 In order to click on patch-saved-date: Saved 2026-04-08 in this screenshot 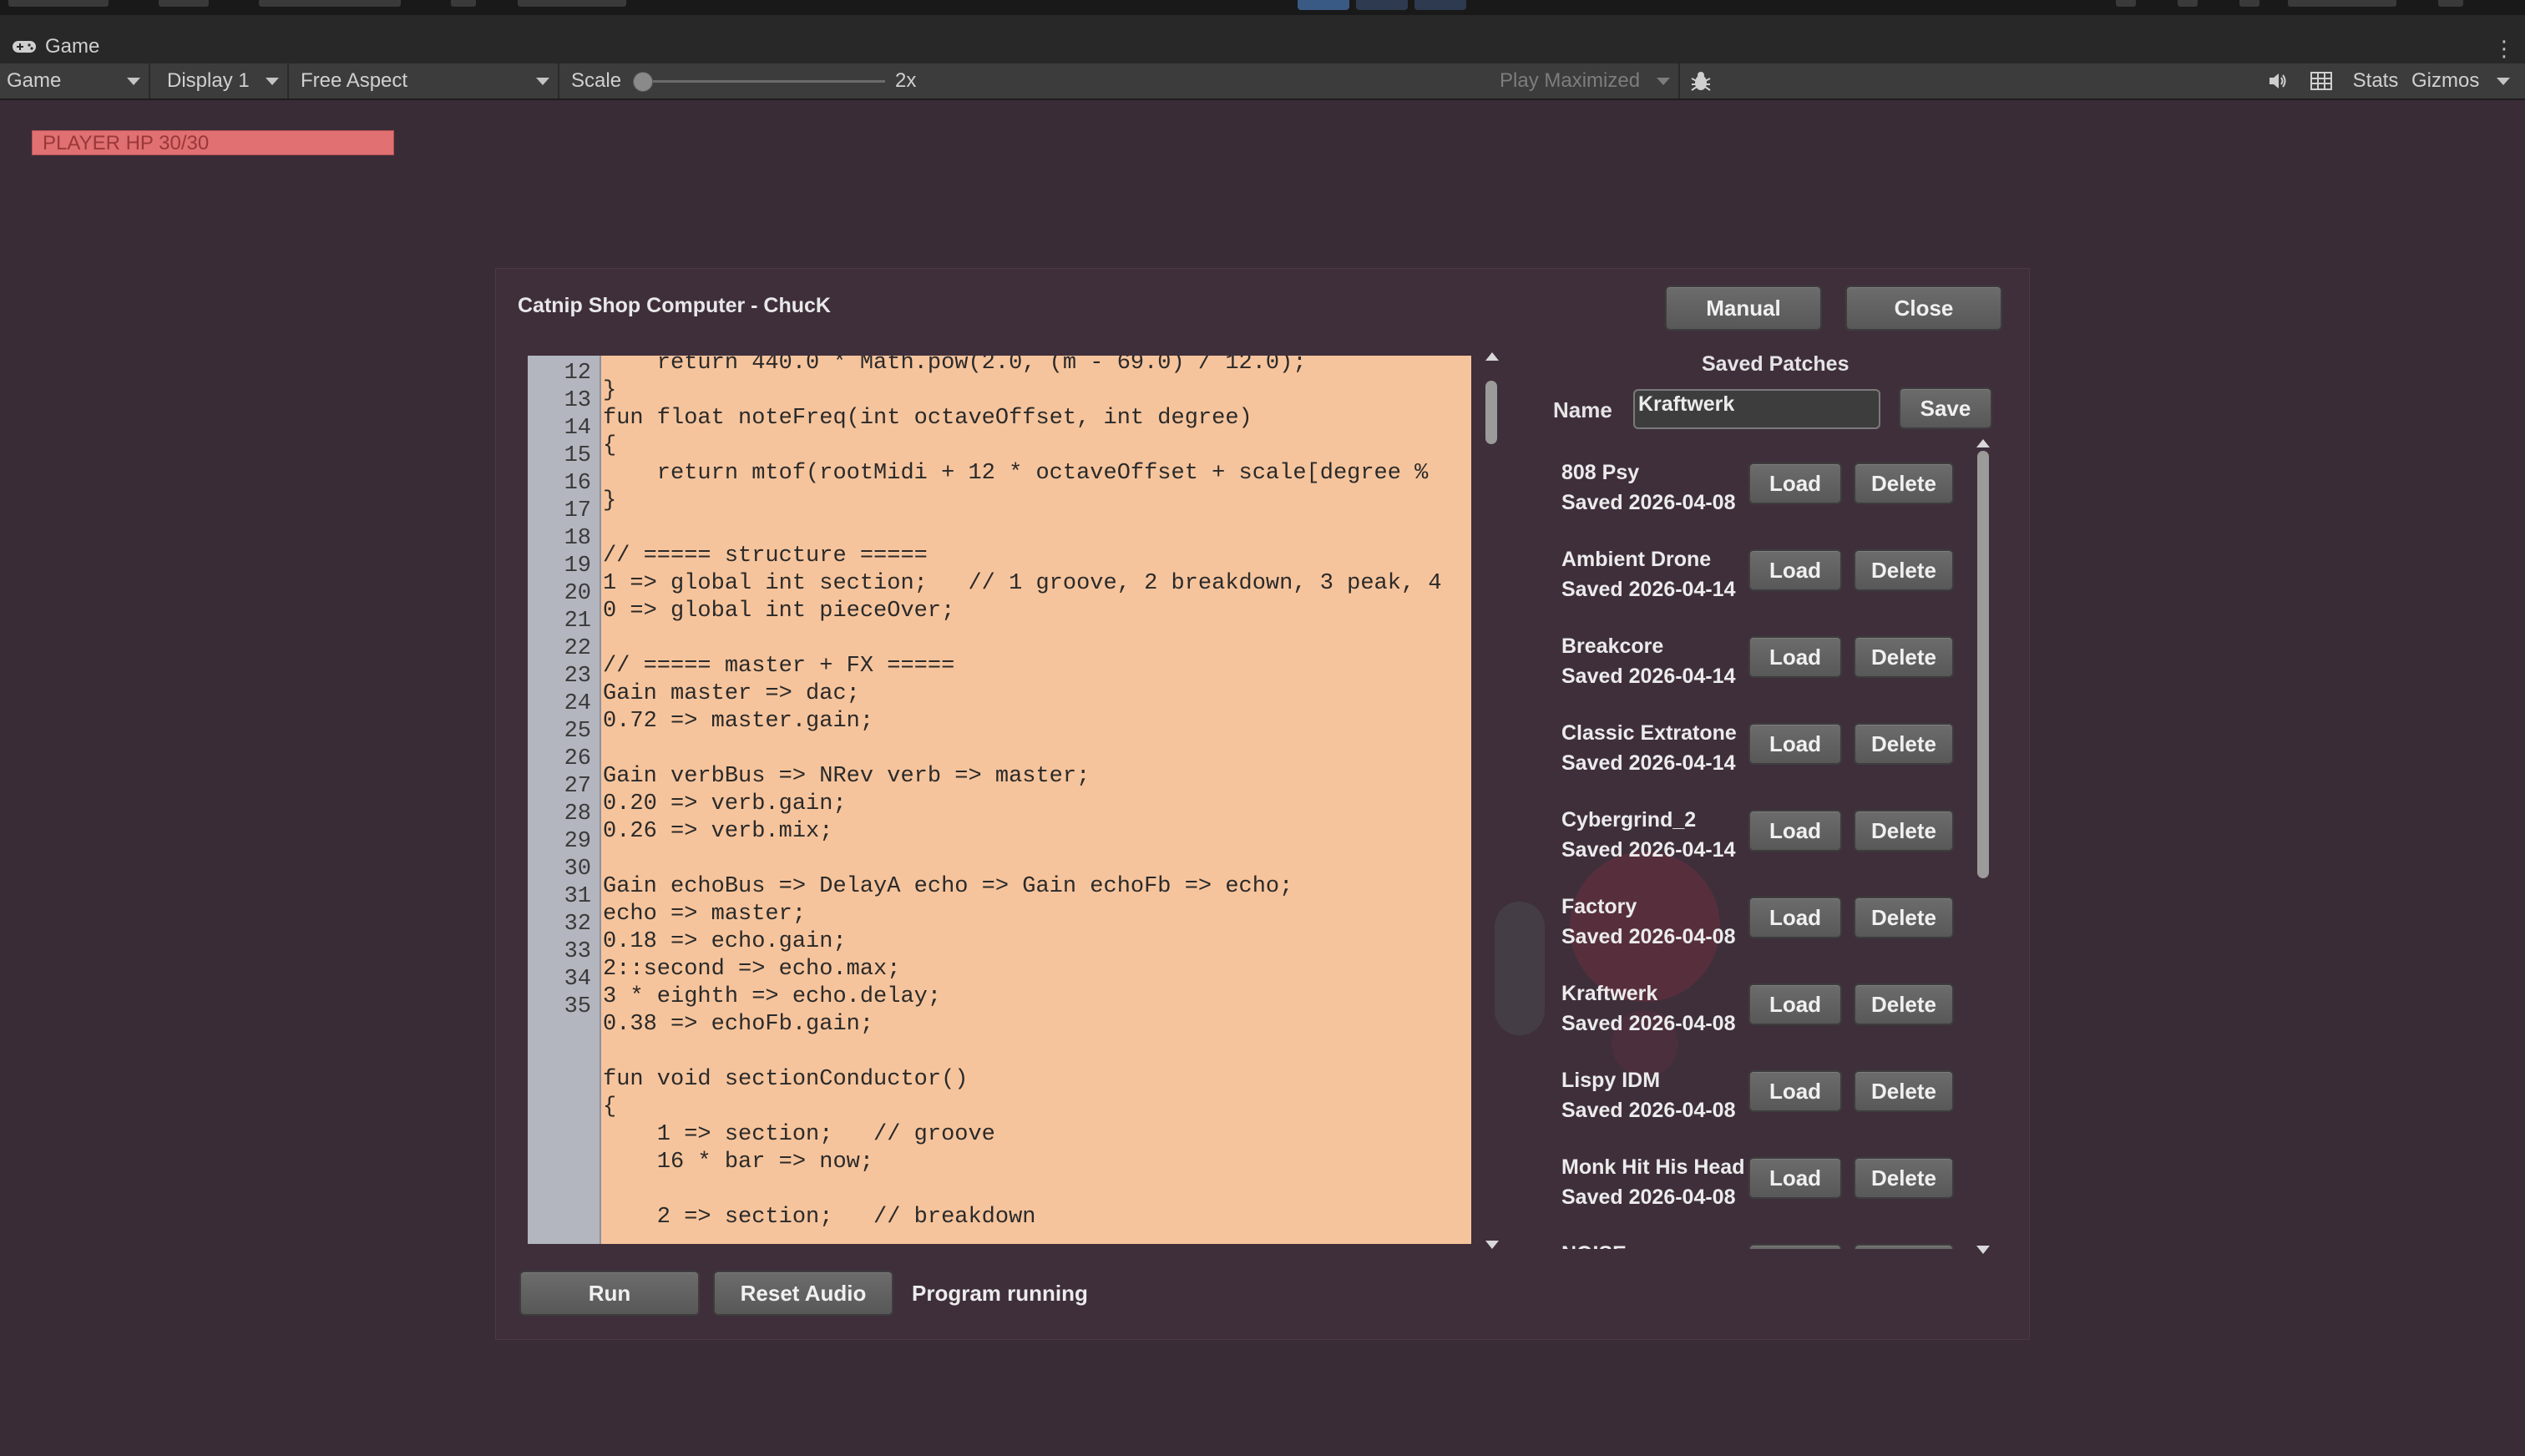, I will do `click(1648, 1023)`.